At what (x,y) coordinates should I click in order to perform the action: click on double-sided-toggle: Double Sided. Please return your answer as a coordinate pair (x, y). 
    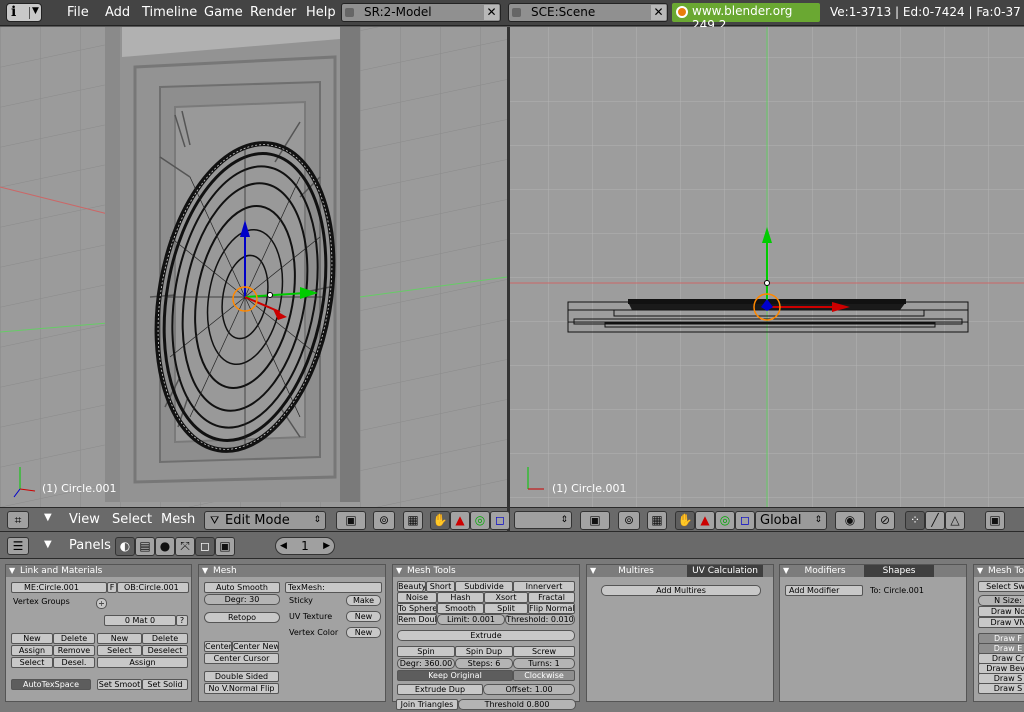
    Looking at the image, I should click on (241, 676).